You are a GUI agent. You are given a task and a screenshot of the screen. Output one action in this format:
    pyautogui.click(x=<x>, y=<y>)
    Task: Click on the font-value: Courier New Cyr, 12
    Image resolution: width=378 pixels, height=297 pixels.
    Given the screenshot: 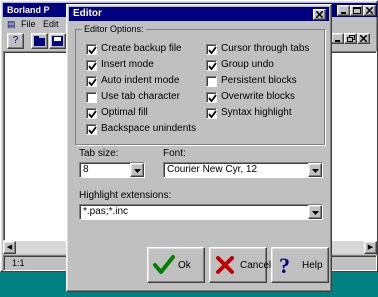 What is the action you would take?
    pyautogui.click(x=212, y=169)
    